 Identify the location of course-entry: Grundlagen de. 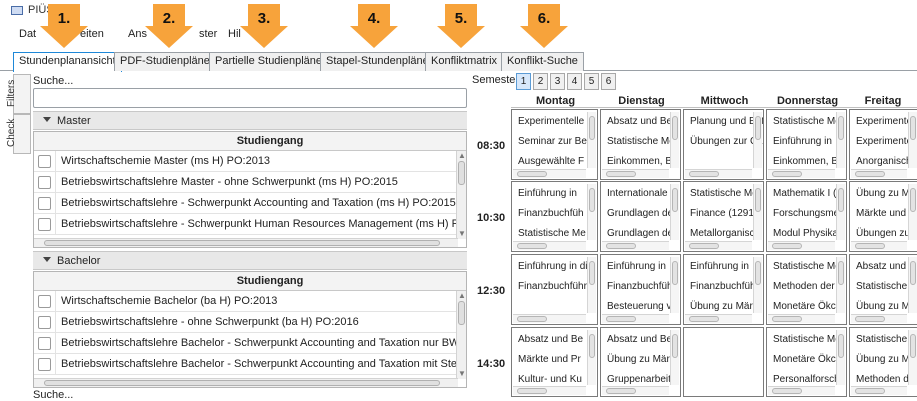
(640, 213).